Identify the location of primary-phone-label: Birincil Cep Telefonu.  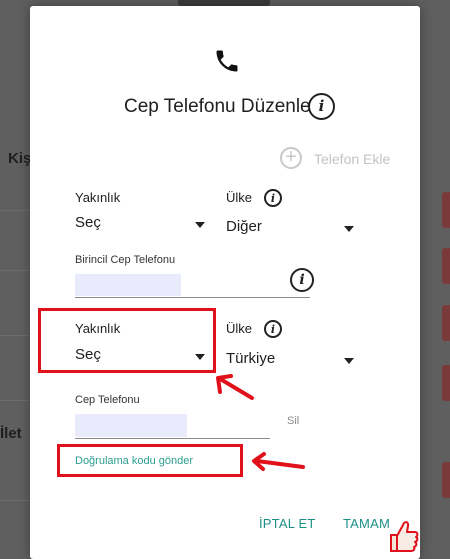
(125, 260).